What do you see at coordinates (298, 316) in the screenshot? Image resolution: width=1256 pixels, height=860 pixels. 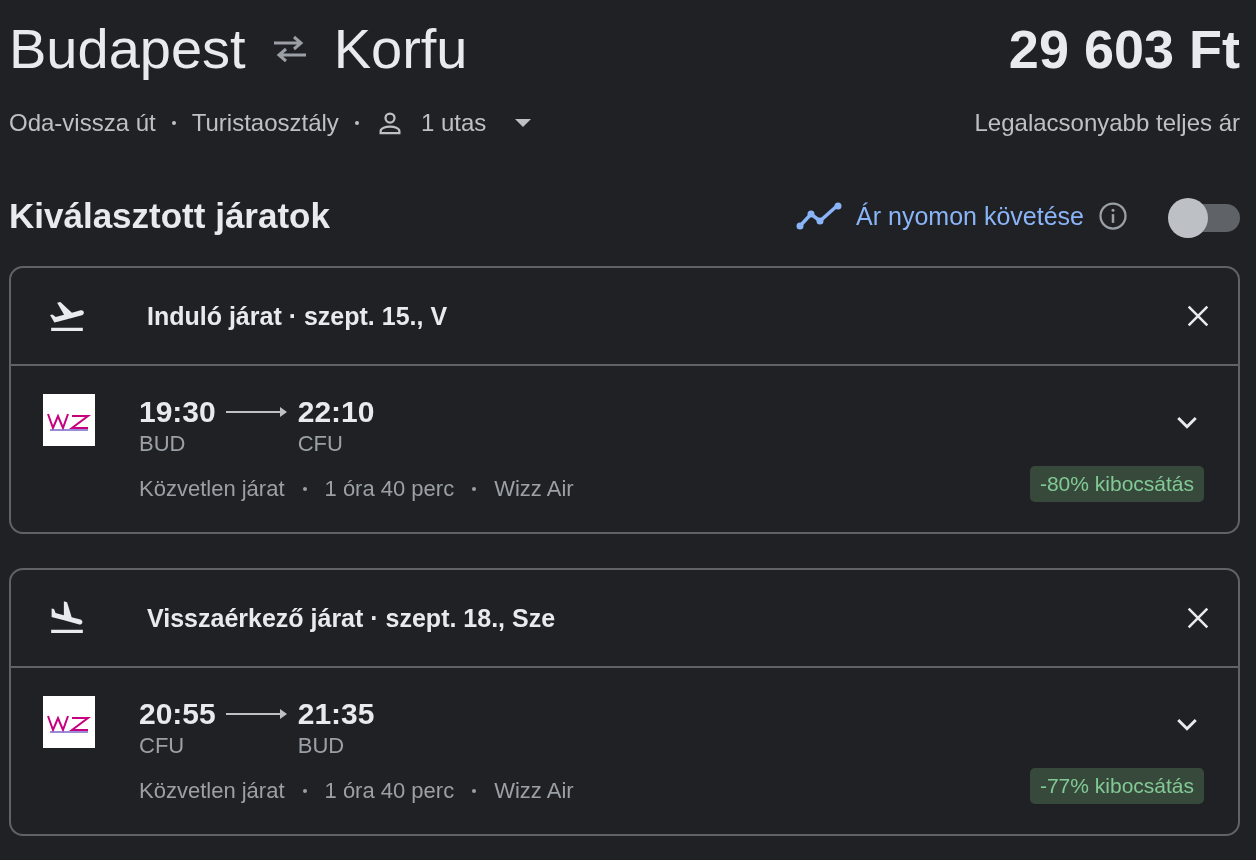 I see `flight-title: Induló járat · szept. 15., V` at bounding box center [298, 316].